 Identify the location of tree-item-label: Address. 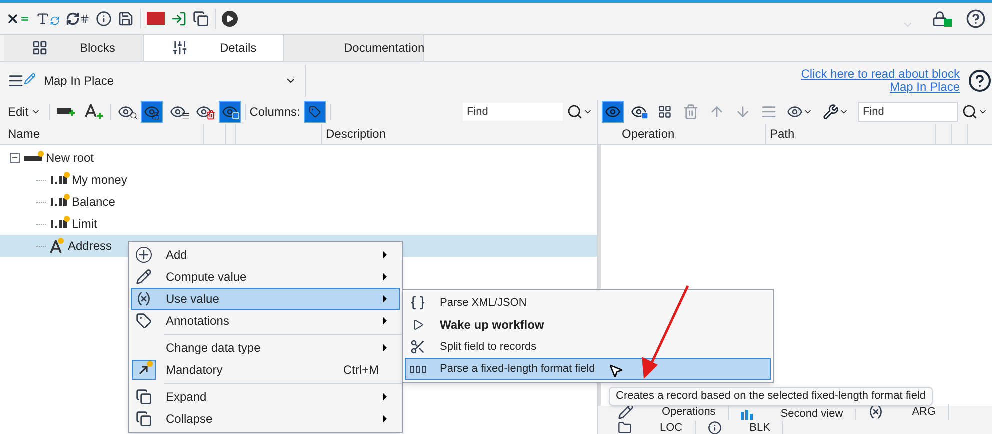
(90, 246).